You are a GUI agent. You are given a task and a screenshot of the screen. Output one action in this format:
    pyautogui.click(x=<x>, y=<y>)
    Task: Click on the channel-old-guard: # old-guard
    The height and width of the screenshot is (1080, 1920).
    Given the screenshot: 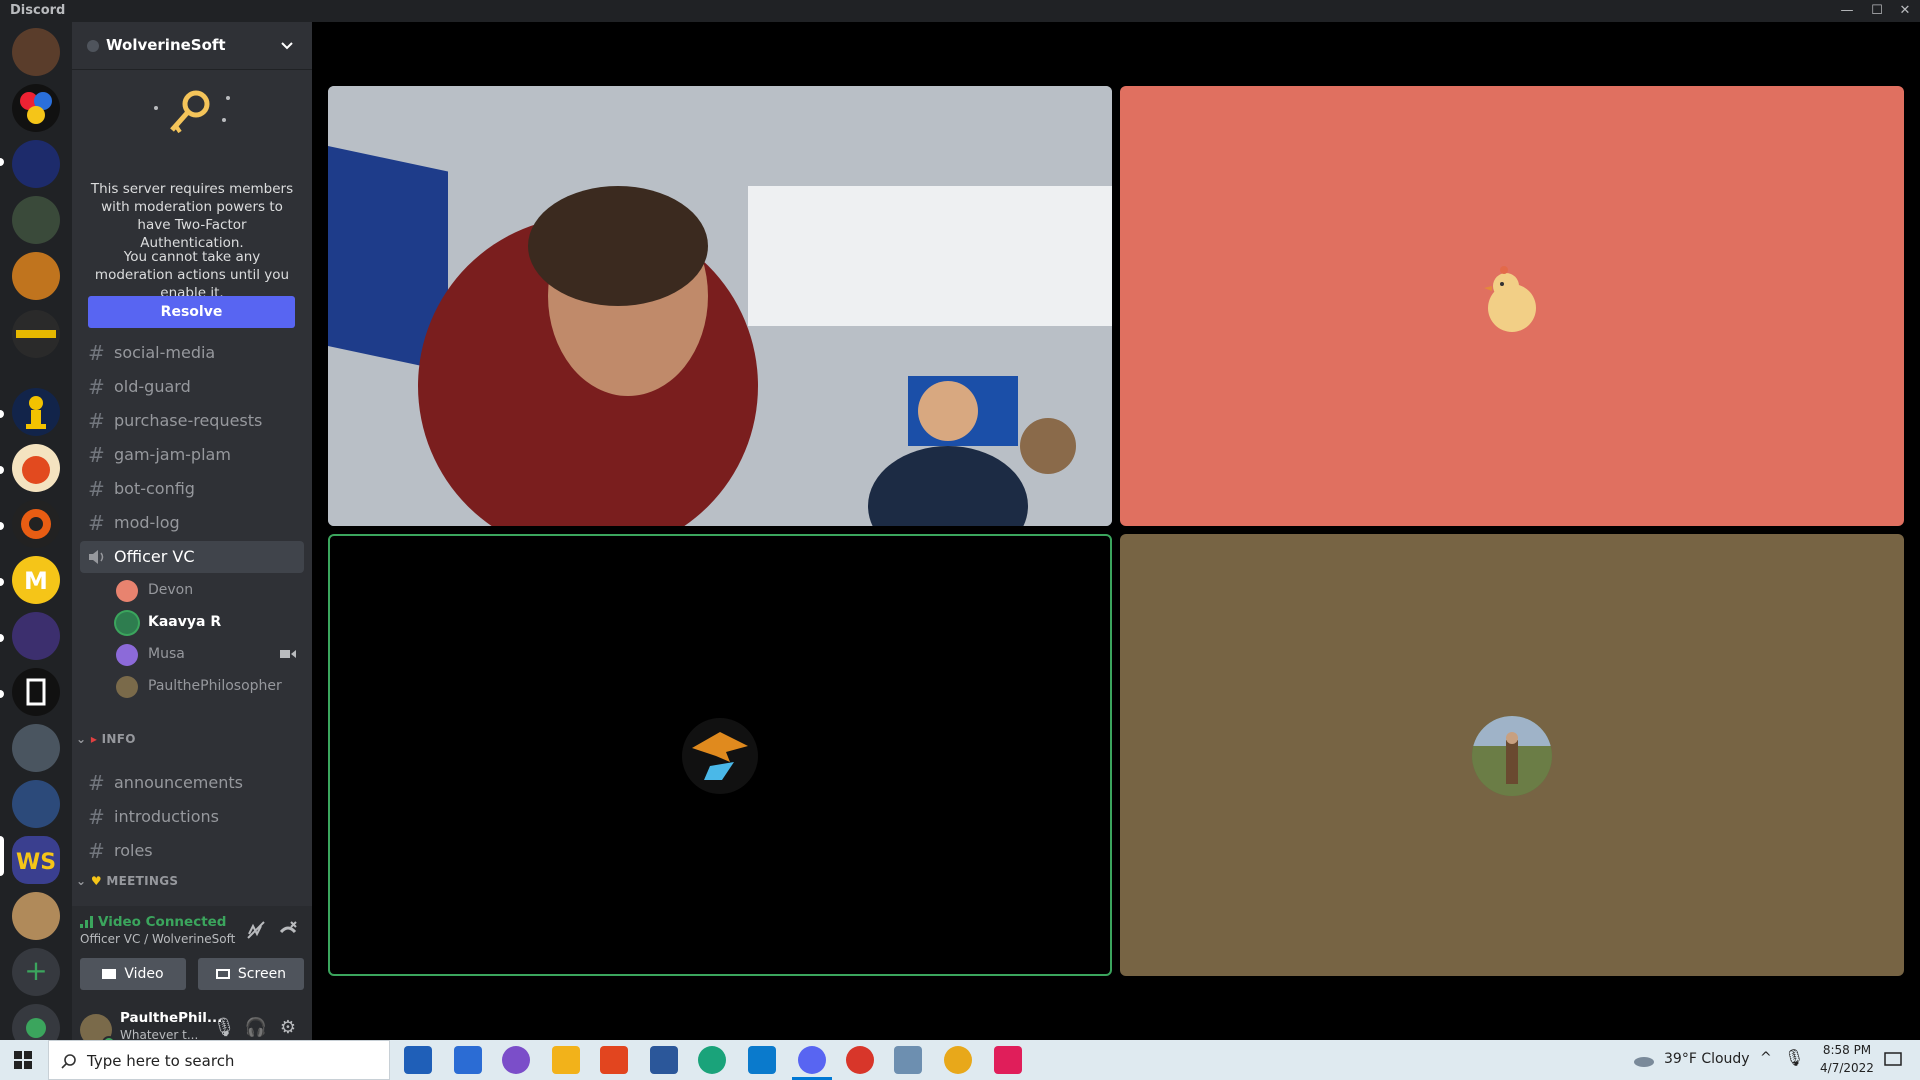 What is the action you would take?
    pyautogui.click(x=192, y=387)
    